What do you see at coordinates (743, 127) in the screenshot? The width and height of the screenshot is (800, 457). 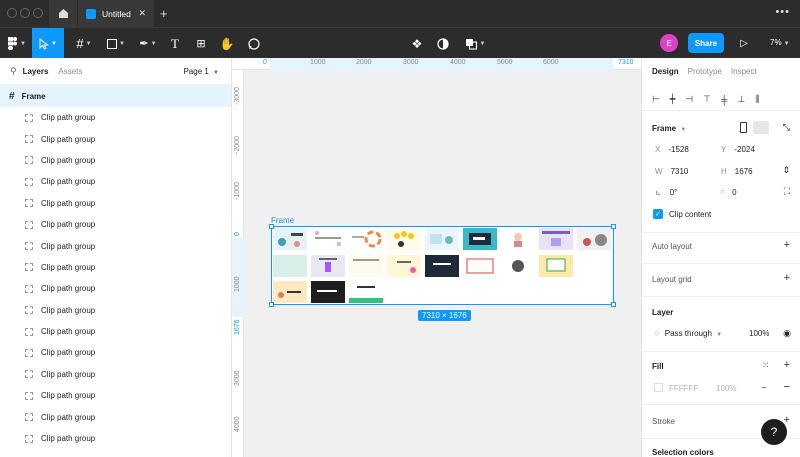 I see `portrait-icon` at bounding box center [743, 127].